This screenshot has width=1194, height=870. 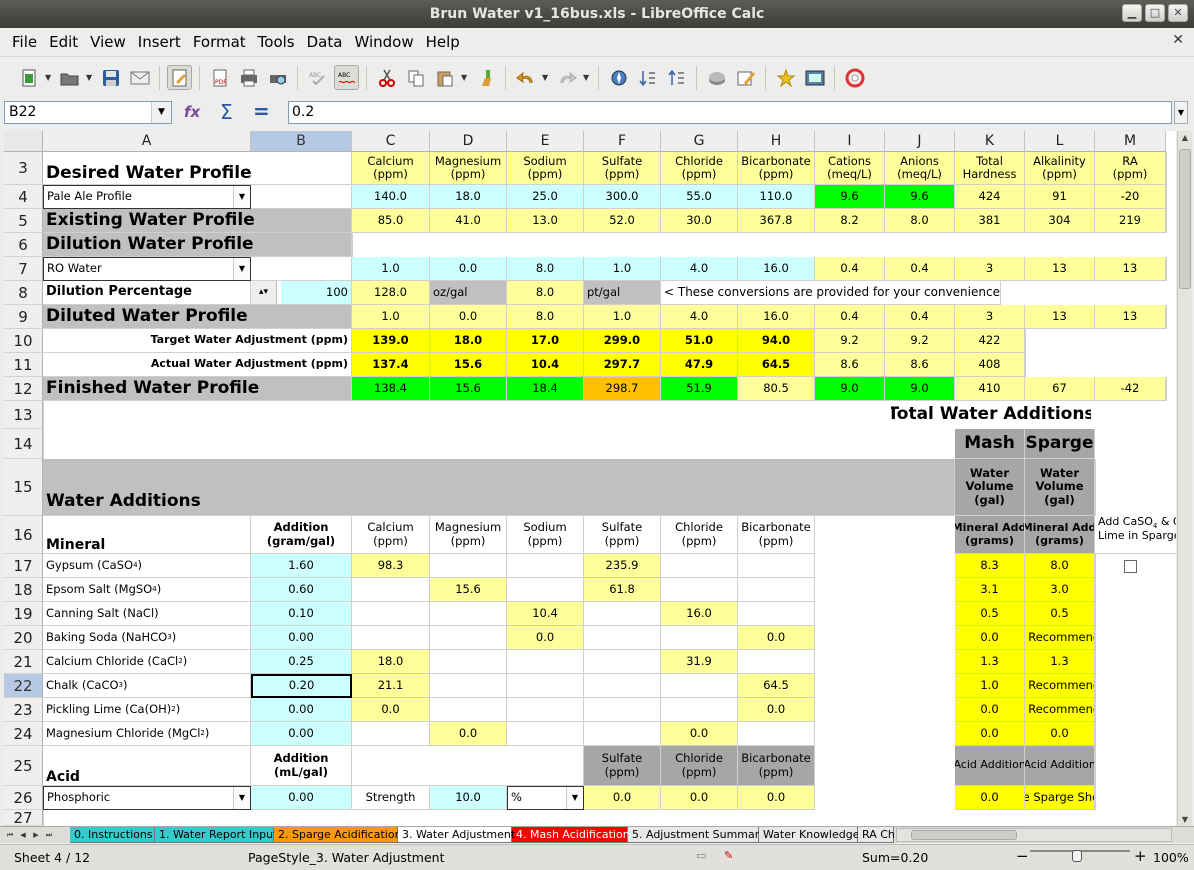 What do you see at coordinates (1184, 479) in the screenshot?
I see `vertical-scrollbar: ▲ ▼` at bounding box center [1184, 479].